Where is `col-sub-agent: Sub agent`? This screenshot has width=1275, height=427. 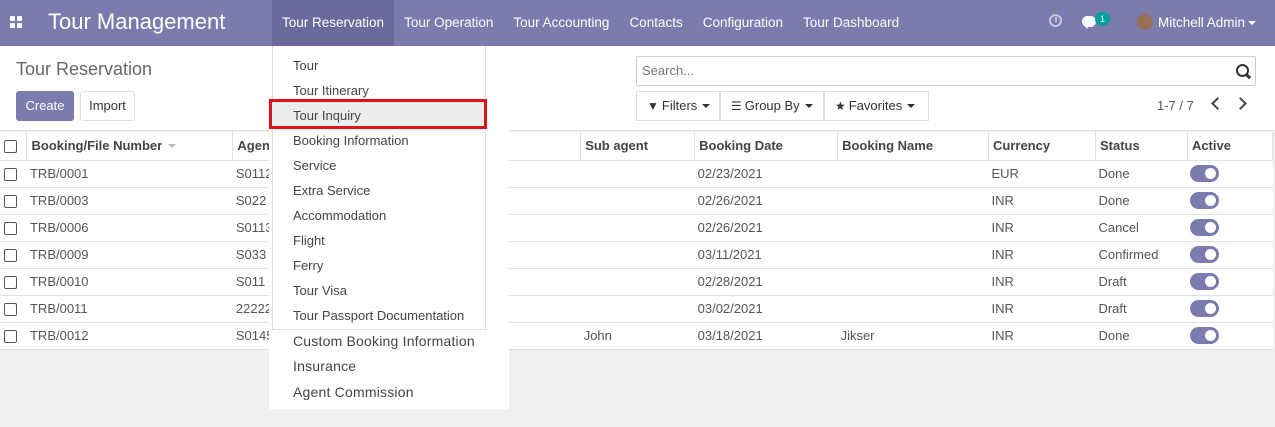 col-sub-agent: Sub agent is located at coordinates (638, 146).